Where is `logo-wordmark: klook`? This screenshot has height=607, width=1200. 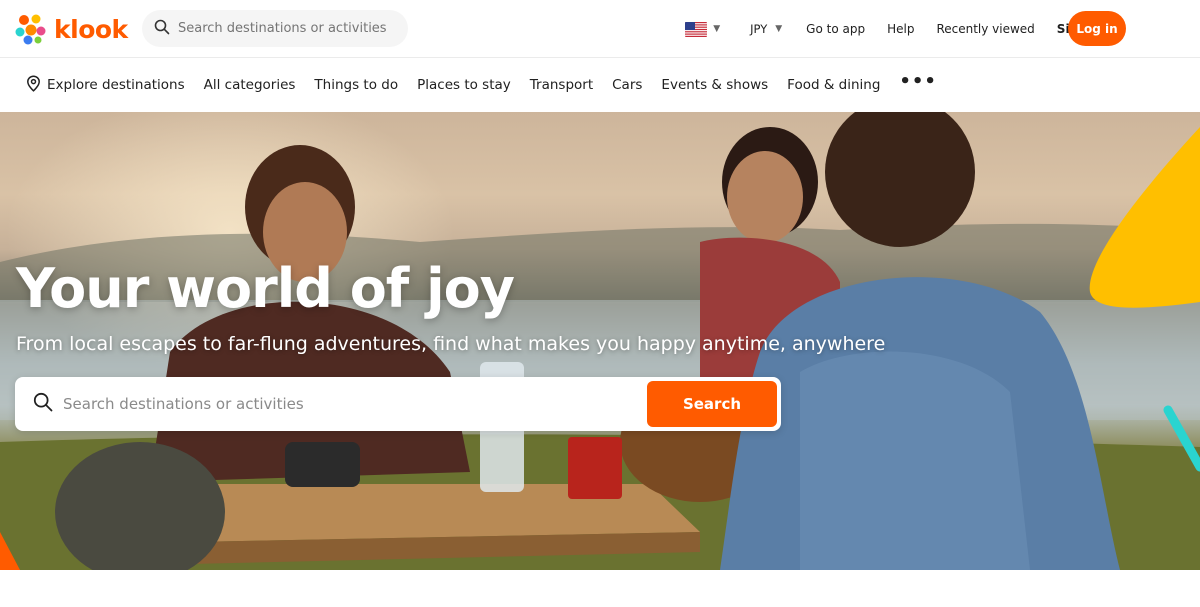 logo-wordmark: klook is located at coordinates (91, 29).